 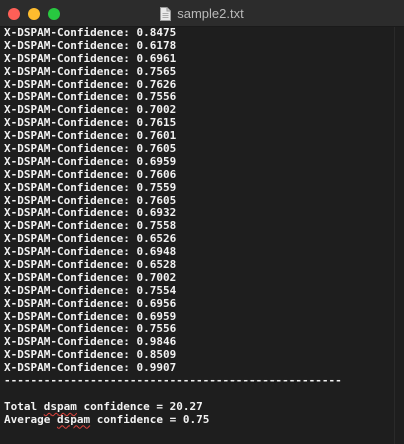 What do you see at coordinates (24, 406) in the screenshot?
I see `total-prefix: Total` at bounding box center [24, 406].